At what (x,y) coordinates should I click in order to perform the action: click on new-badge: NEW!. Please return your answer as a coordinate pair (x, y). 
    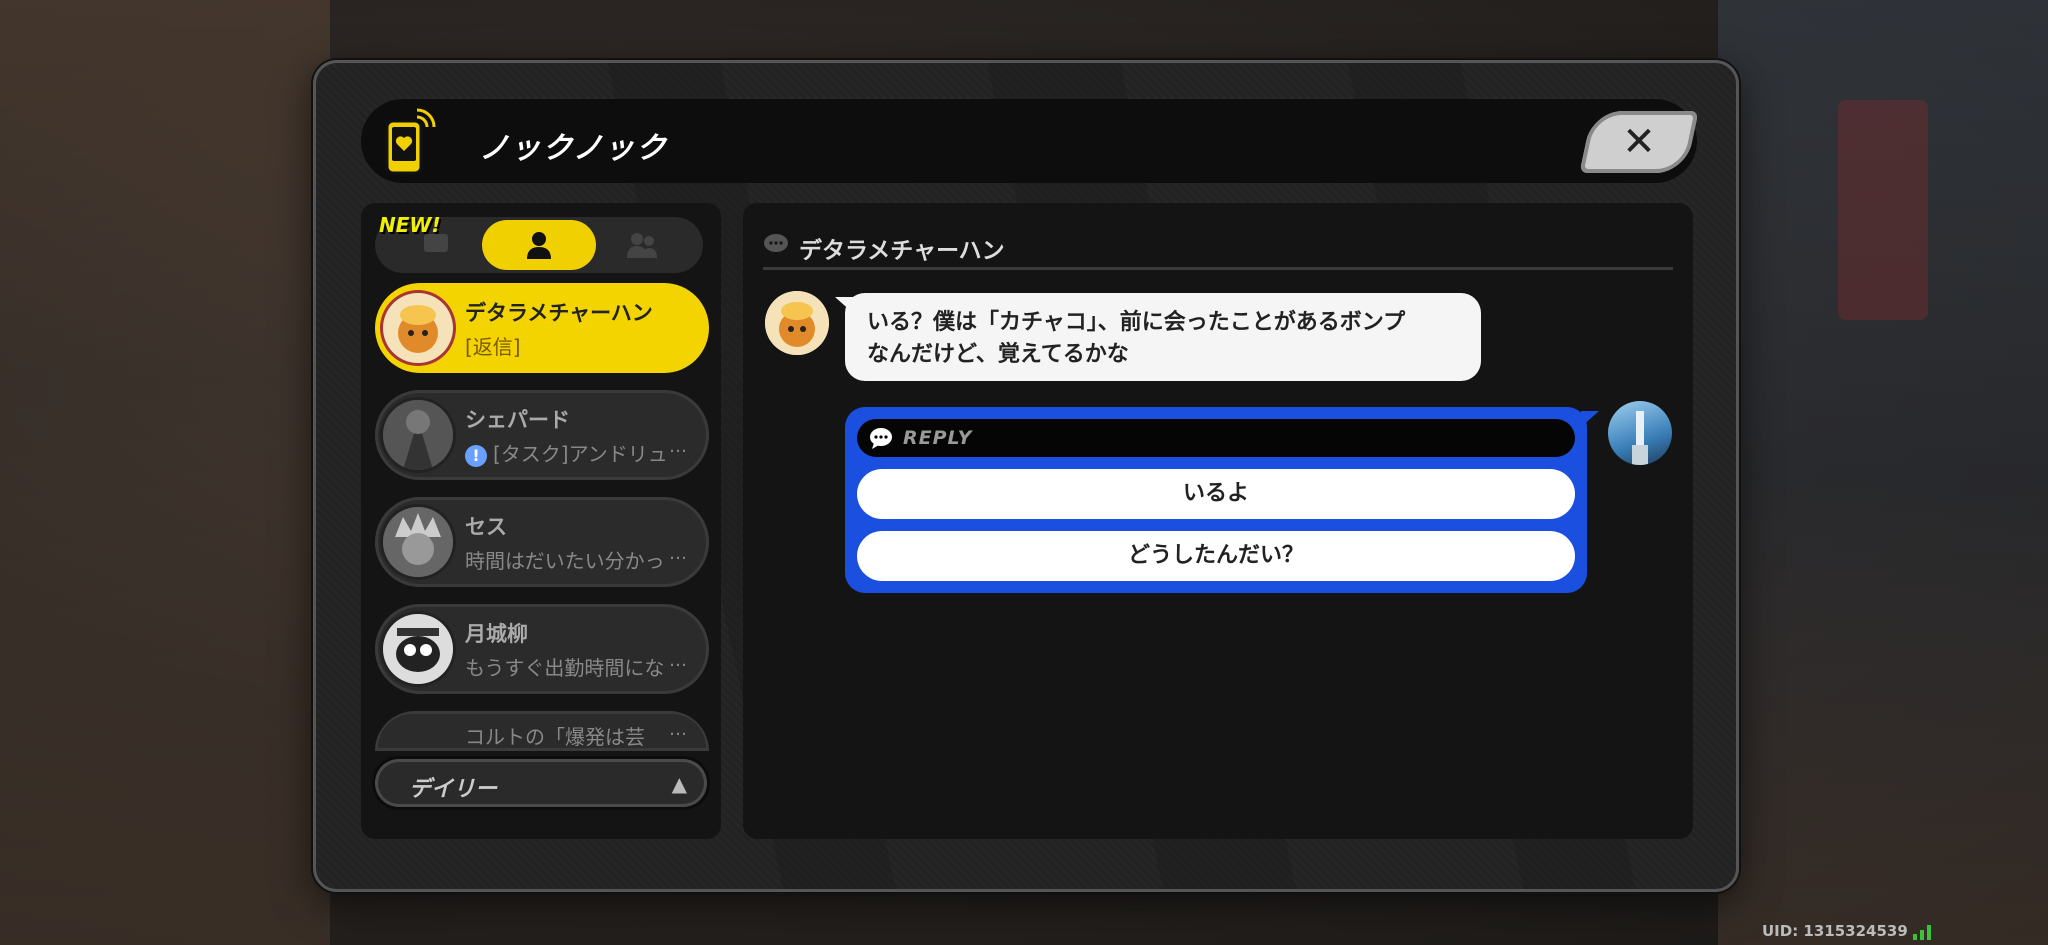
    Looking at the image, I should click on (410, 225).